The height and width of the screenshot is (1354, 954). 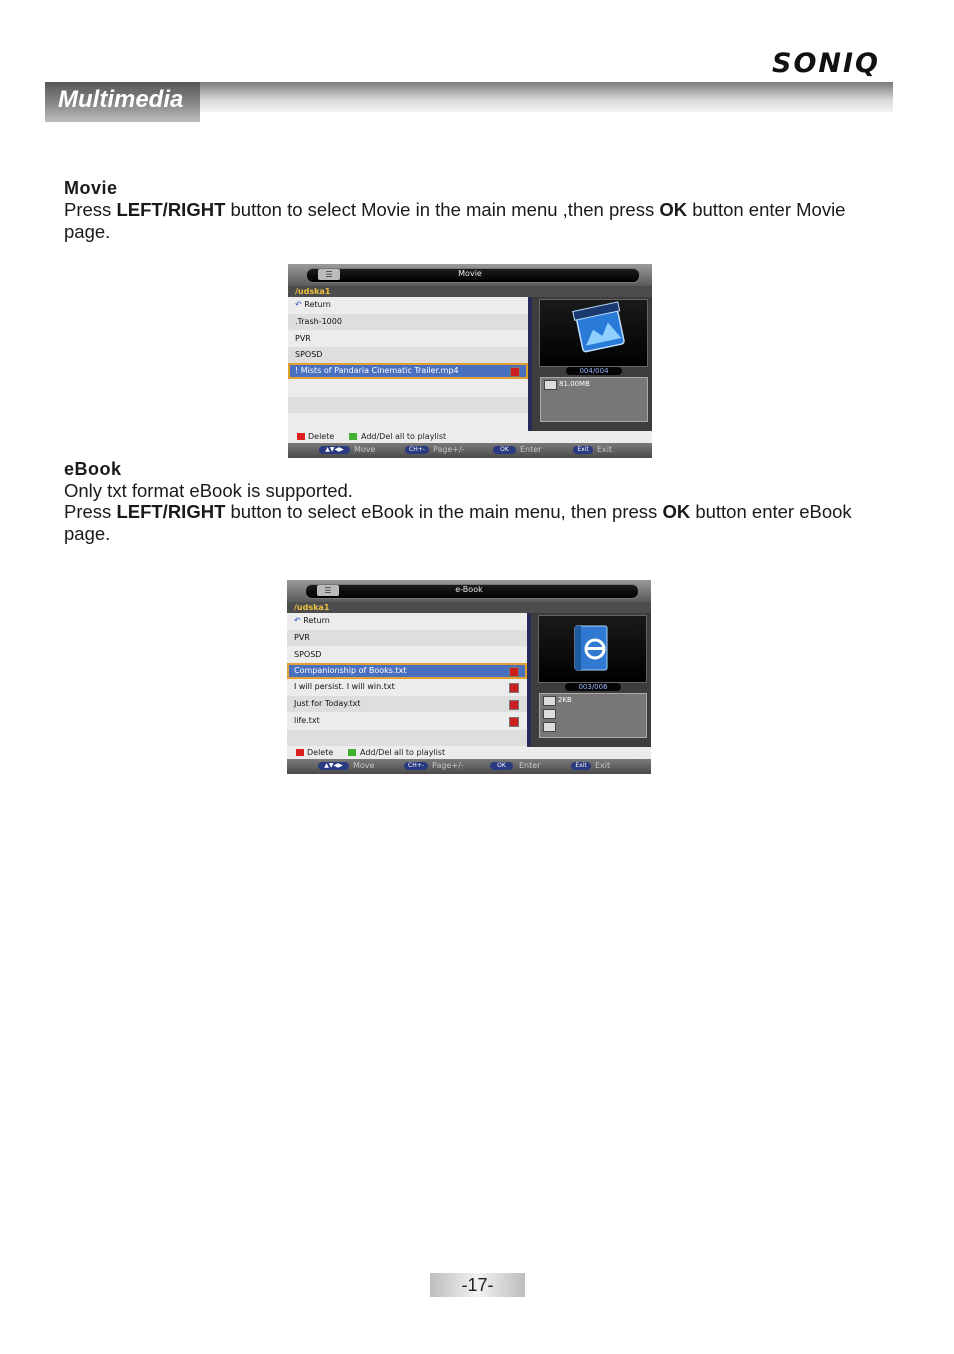 I want to click on file-size: 81.00MB, so click(x=574, y=384).